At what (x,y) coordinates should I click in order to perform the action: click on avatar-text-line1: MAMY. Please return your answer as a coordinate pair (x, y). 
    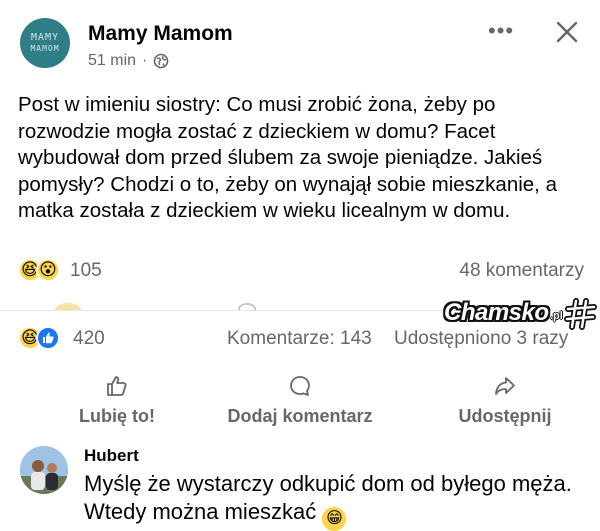
    Looking at the image, I should click on (45, 37).